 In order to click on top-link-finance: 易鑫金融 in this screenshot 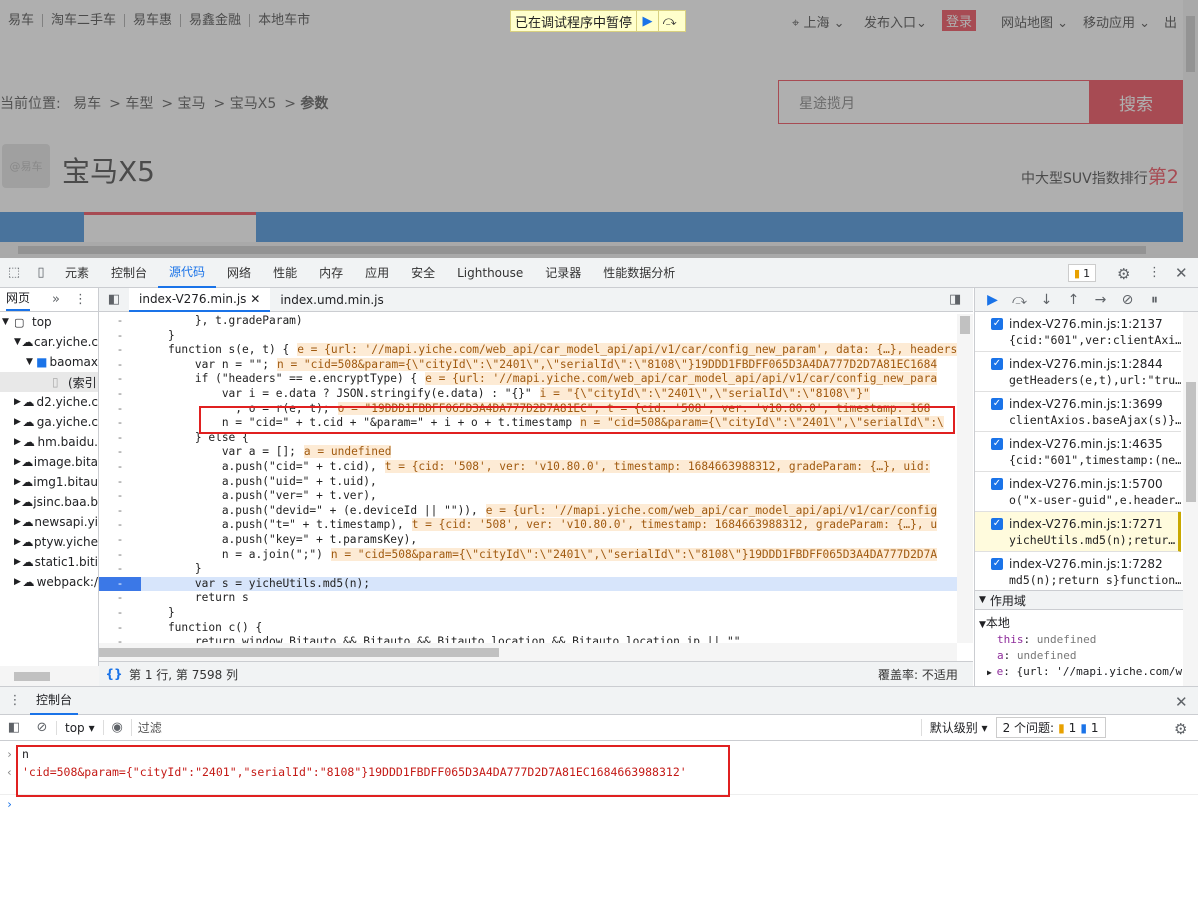, I will do `click(216, 20)`.